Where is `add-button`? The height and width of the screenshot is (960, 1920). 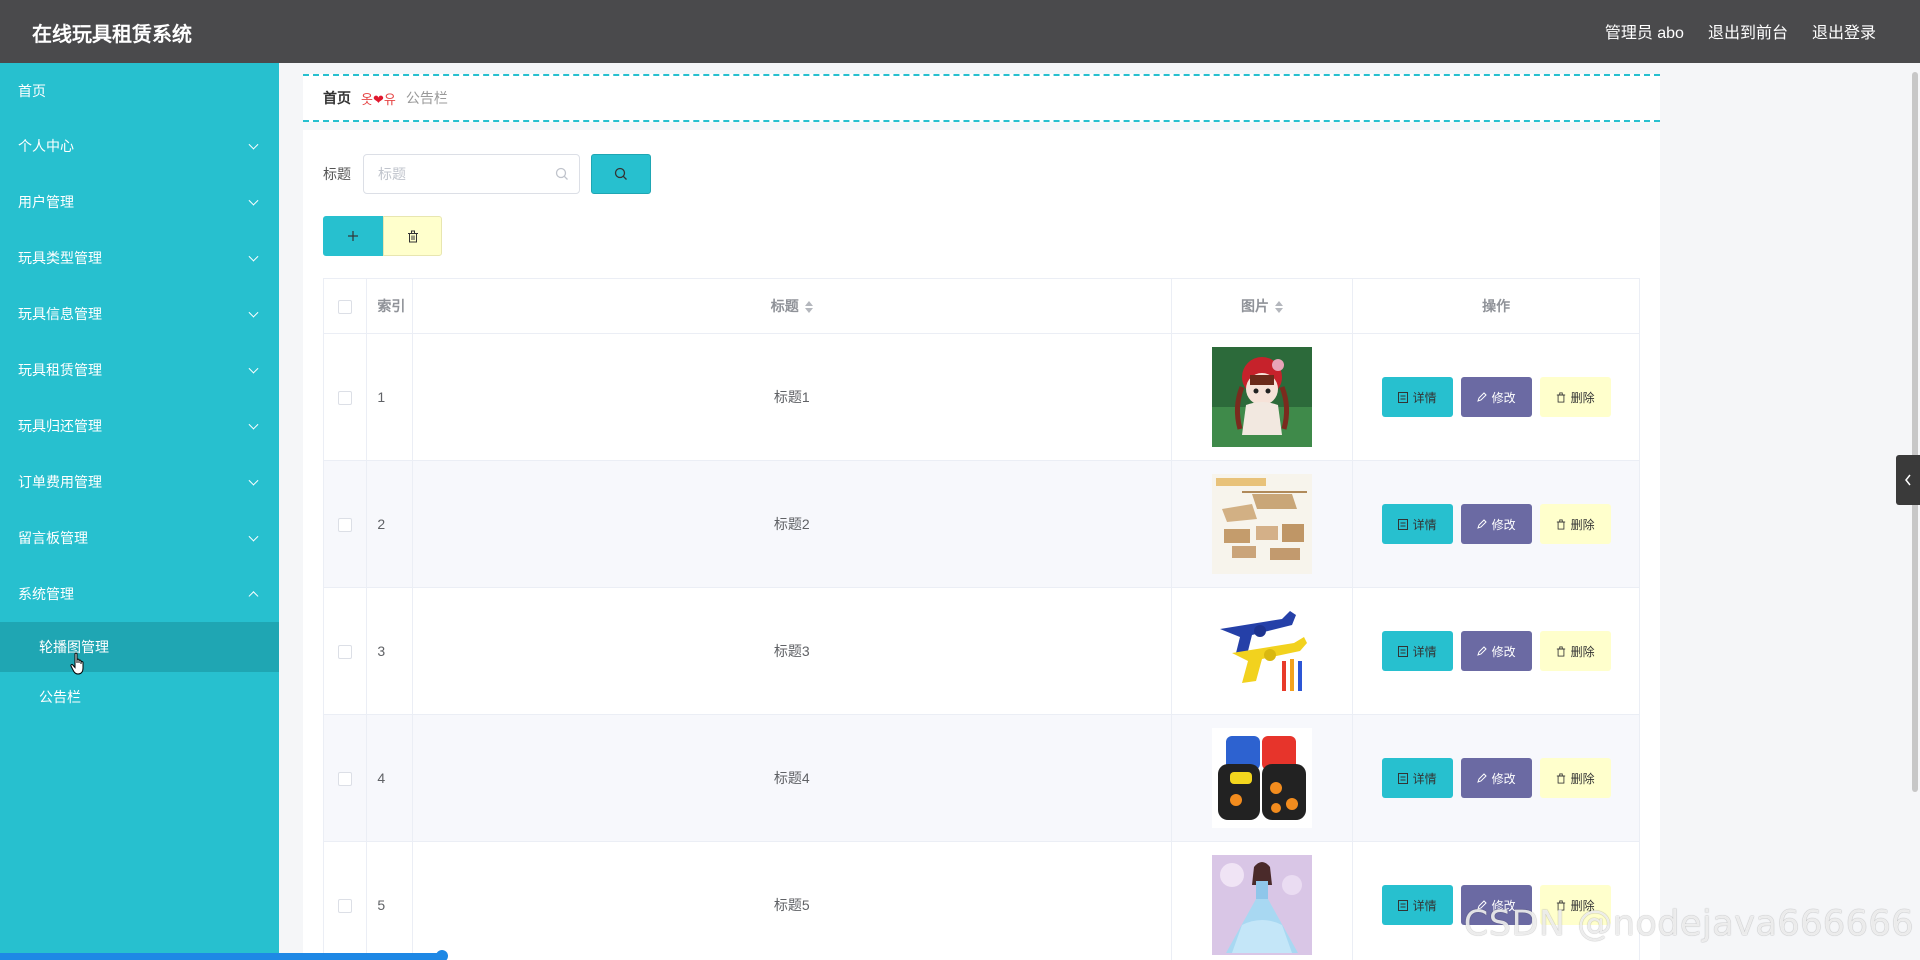
add-button is located at coordinates (353, 236).